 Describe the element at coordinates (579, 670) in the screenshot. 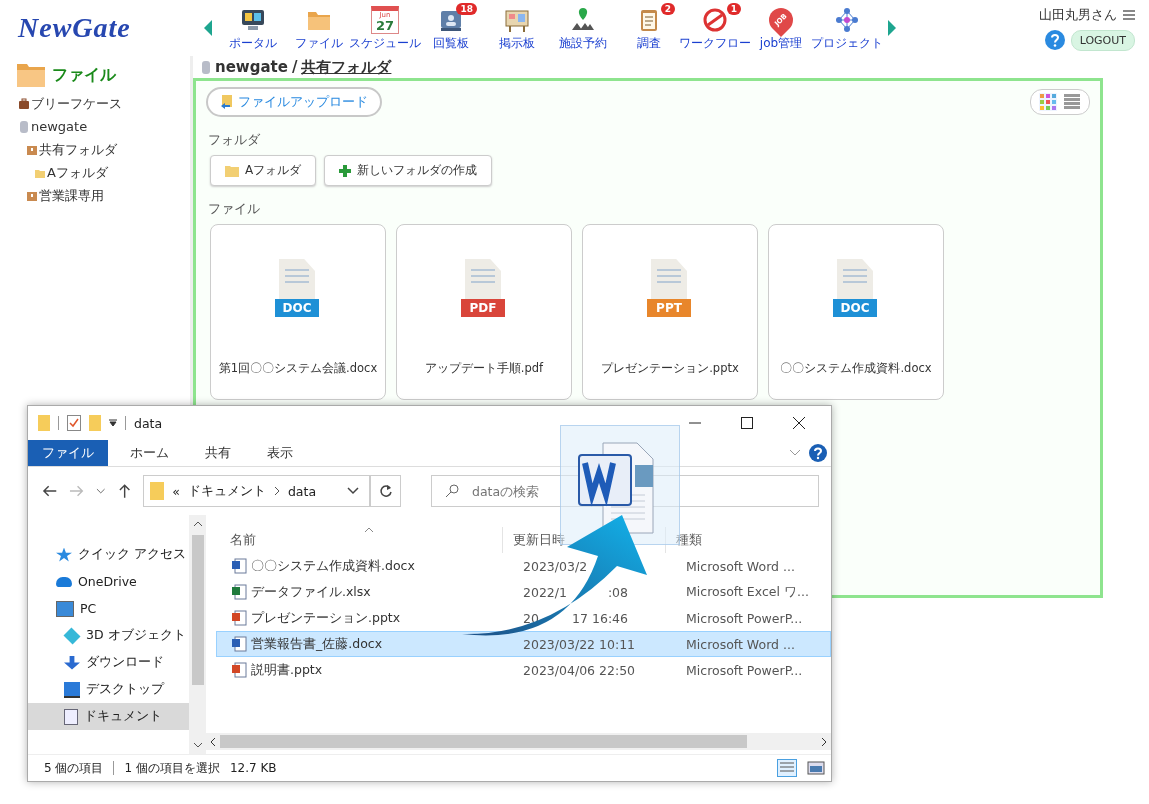

I see `modified-date: 2023/04/06 22:50` at that location.